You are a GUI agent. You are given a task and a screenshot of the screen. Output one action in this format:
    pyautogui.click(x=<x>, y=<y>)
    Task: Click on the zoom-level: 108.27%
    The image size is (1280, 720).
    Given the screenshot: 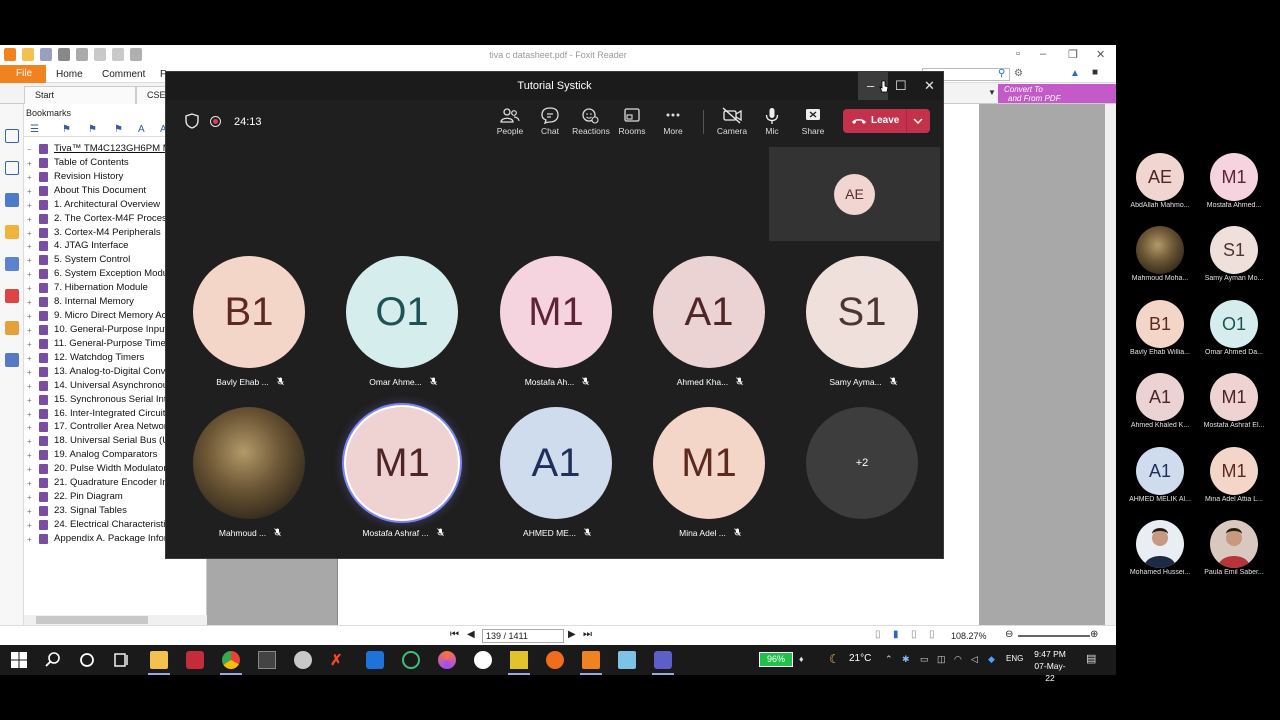 What is the action you would take?
    pyautogui.click(x=969, y=636)
    